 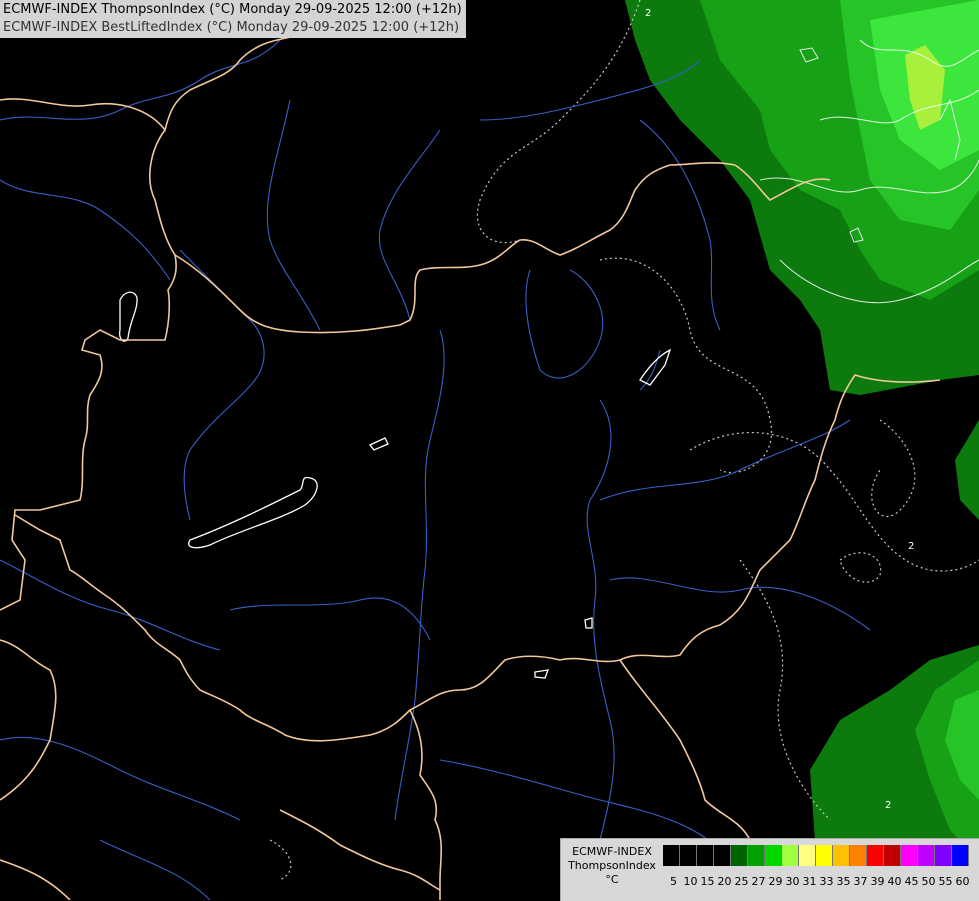 I want to click on legend-title-line2: ThompsonIndex, so click(x=612, y=865).